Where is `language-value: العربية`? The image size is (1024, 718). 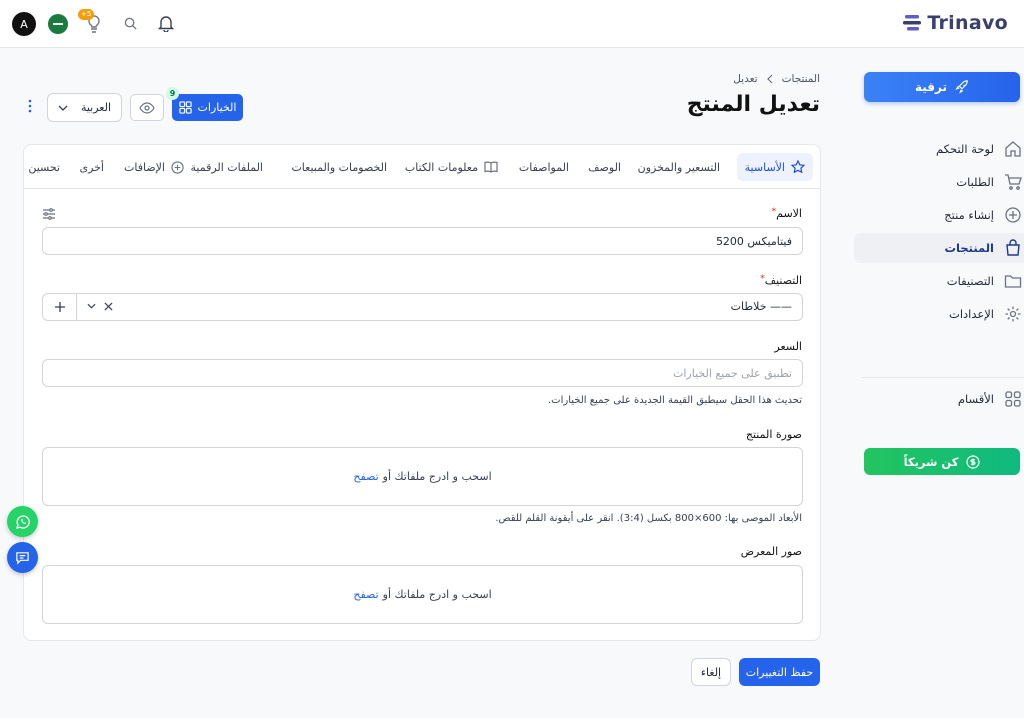 language-value: العربية is located at coordinates (95, 107).